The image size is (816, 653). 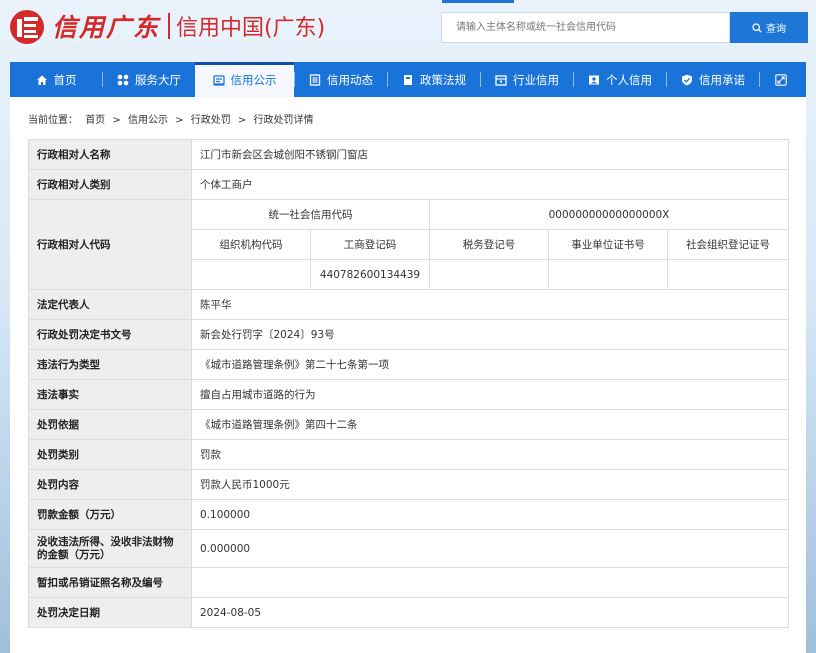 I want to click on field-value: 2024-08-05, so click(x=490, y=612).